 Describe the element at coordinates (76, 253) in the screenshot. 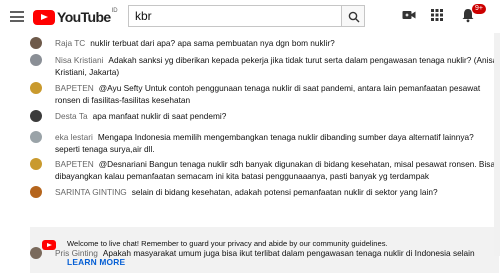

I see `message-author: Pris Ginting` at that location.